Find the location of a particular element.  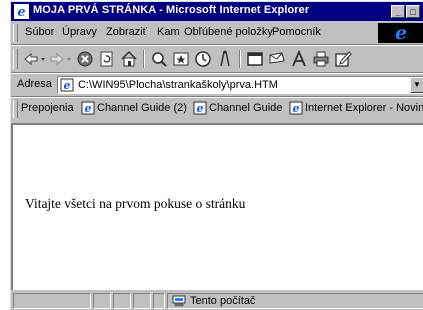

stop-icon is located at coordinates (85, 59).